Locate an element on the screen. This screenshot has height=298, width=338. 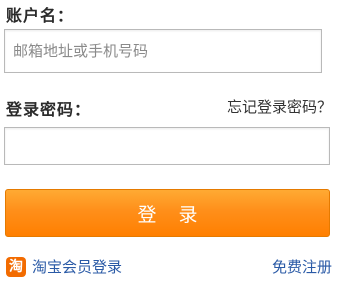
account-label: 账户名： is located at coordinates (40, 15).